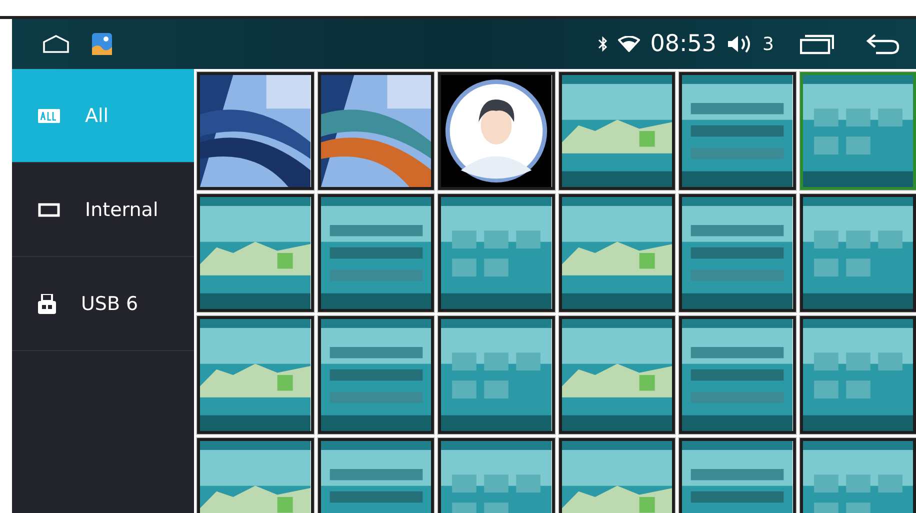 The image size is (916, 513). Describe the element at coordinates (603, 44) in the screenshot. I see `bluetooth-icon` at that location.